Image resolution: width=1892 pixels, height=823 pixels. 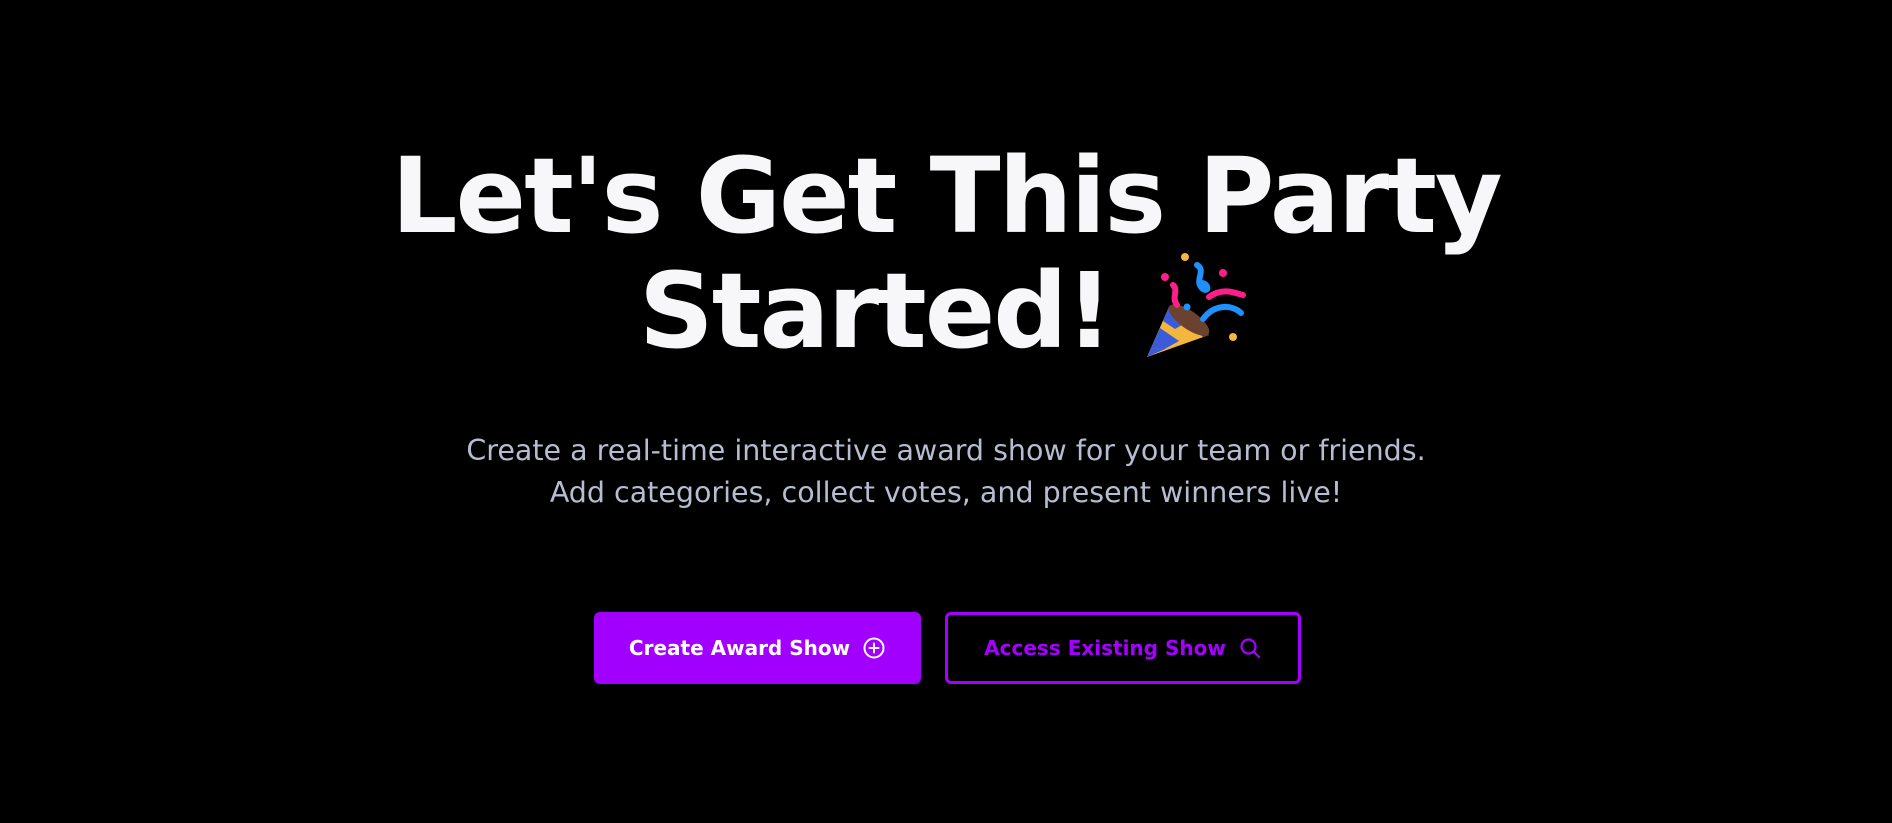 What do you see at coordinates (1105, 648) in the screenshot?
I see `access-existing-show-label: Access Existing Show` at bounding box center [1105, 648].